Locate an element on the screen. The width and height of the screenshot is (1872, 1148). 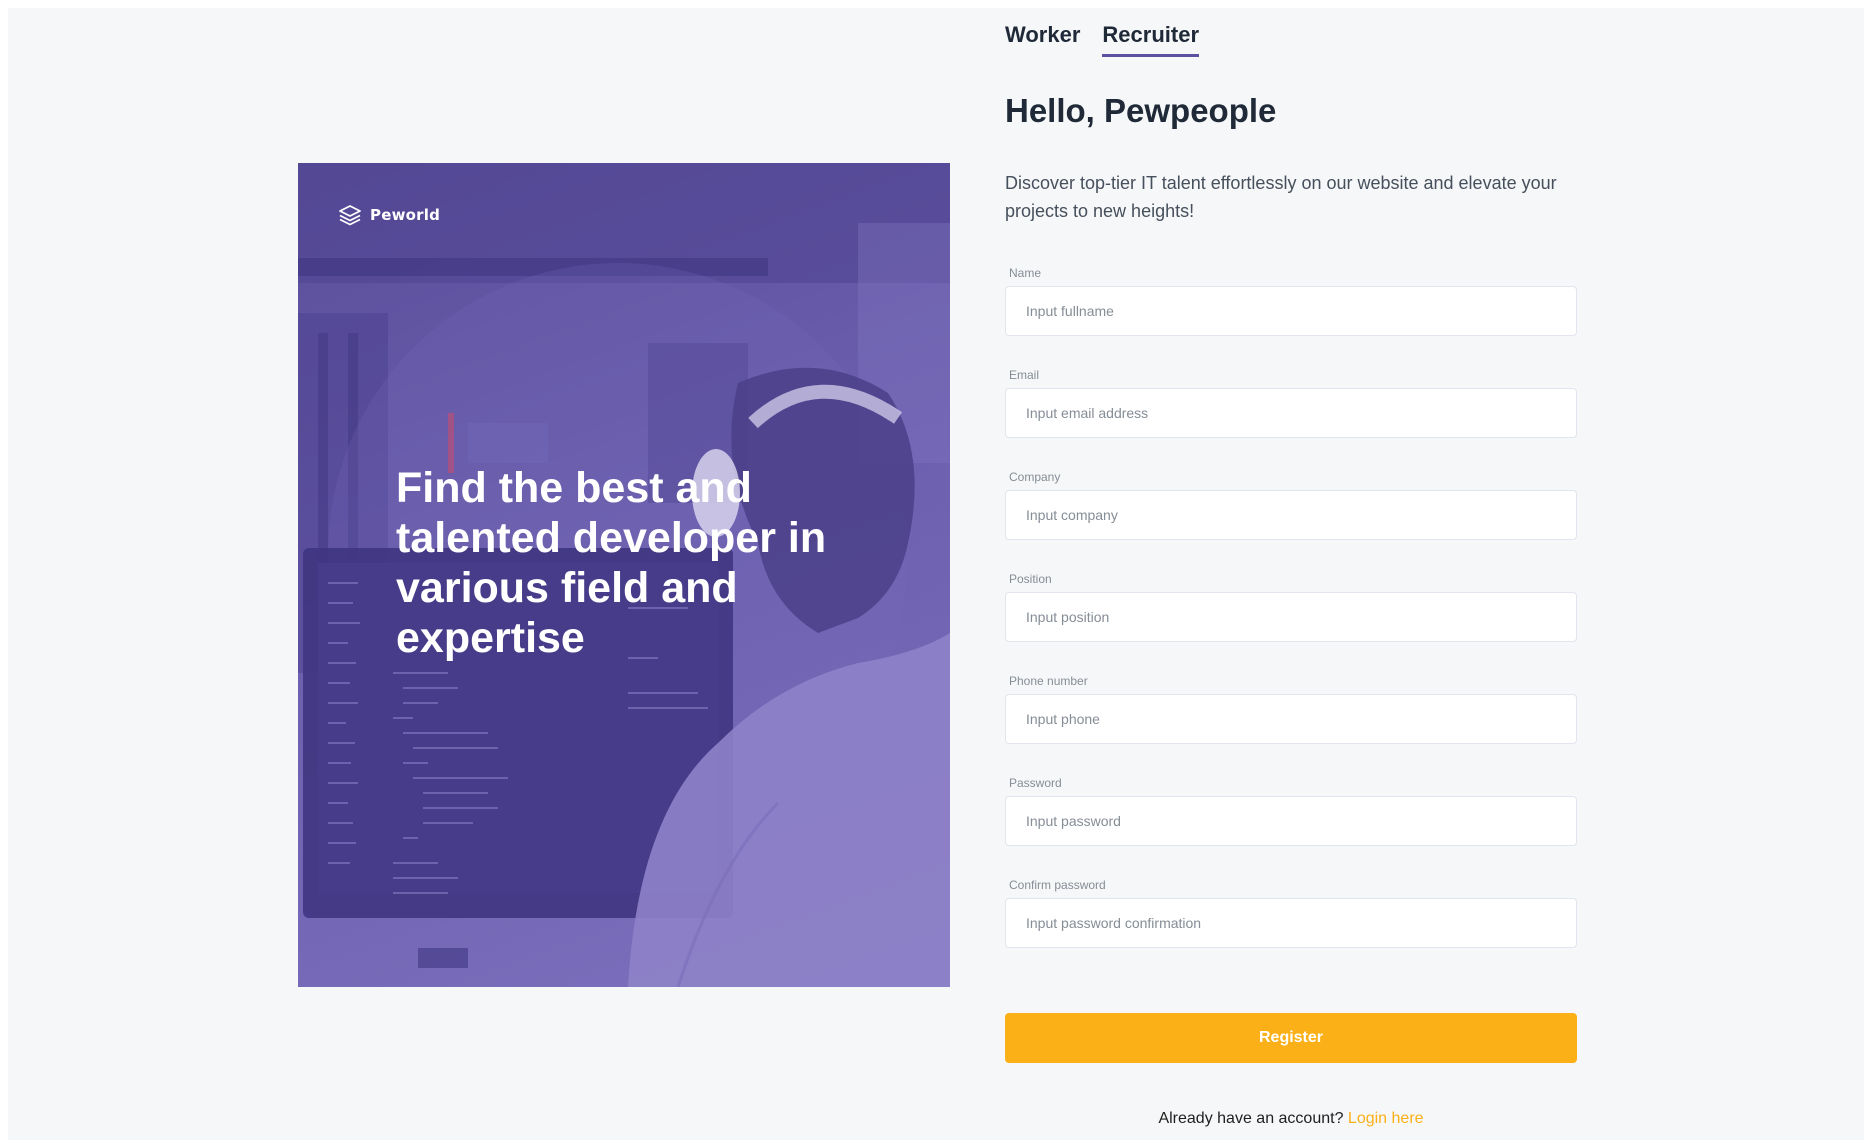
brand-logo: Peworld is located at coordinates (389, 215).